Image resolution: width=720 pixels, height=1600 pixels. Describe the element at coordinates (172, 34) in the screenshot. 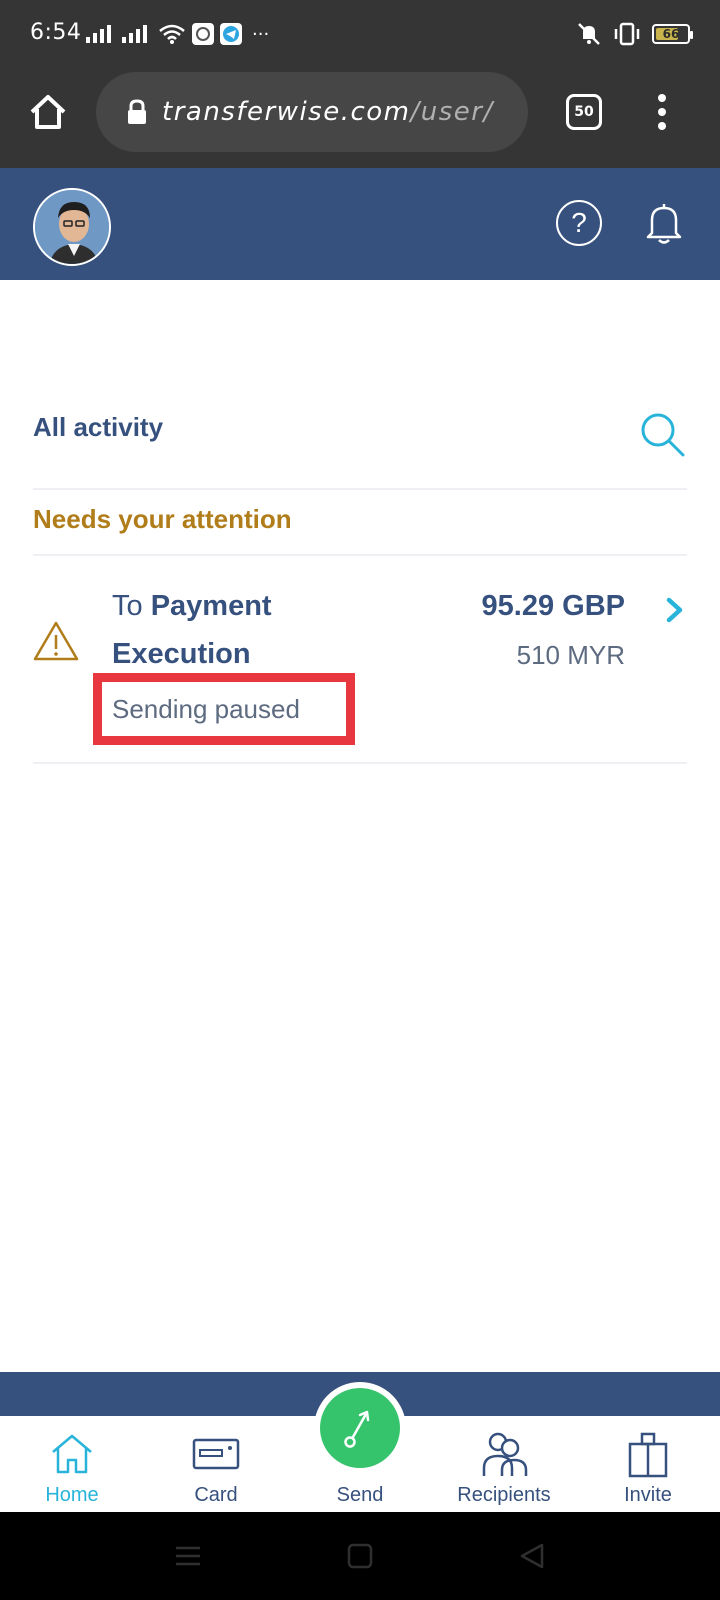

I see `wifi-icon` at that location.